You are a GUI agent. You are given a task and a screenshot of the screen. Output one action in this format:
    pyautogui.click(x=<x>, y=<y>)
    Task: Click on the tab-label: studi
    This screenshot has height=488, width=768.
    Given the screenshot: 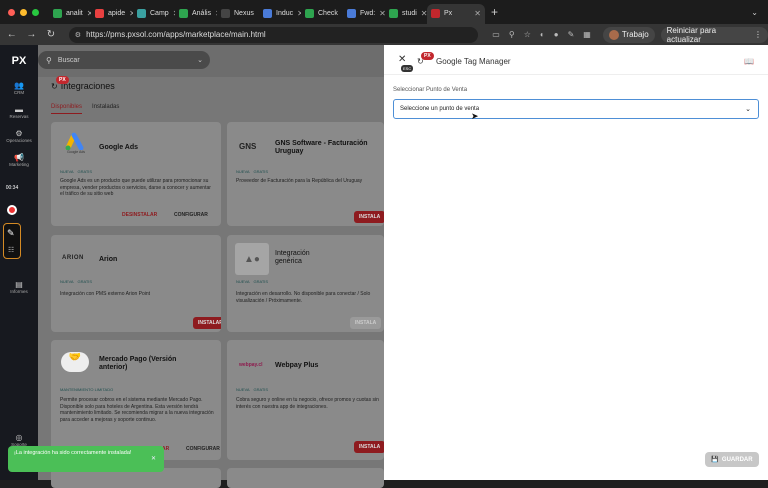 What is the action you would take?
    pyautogui.click(x=409, y=13)
    